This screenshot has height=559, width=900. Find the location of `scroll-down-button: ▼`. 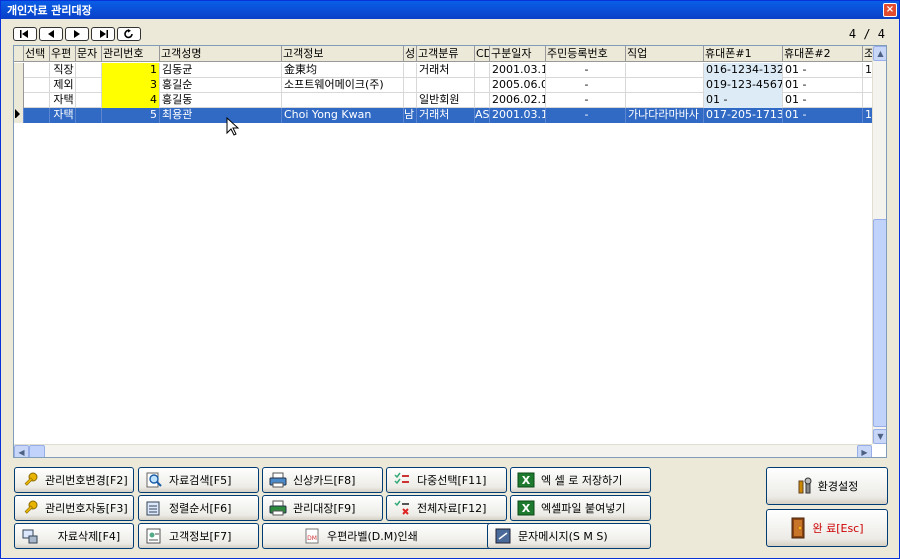

scroll-down-button: ▼ is located at coordinates (879, 436).